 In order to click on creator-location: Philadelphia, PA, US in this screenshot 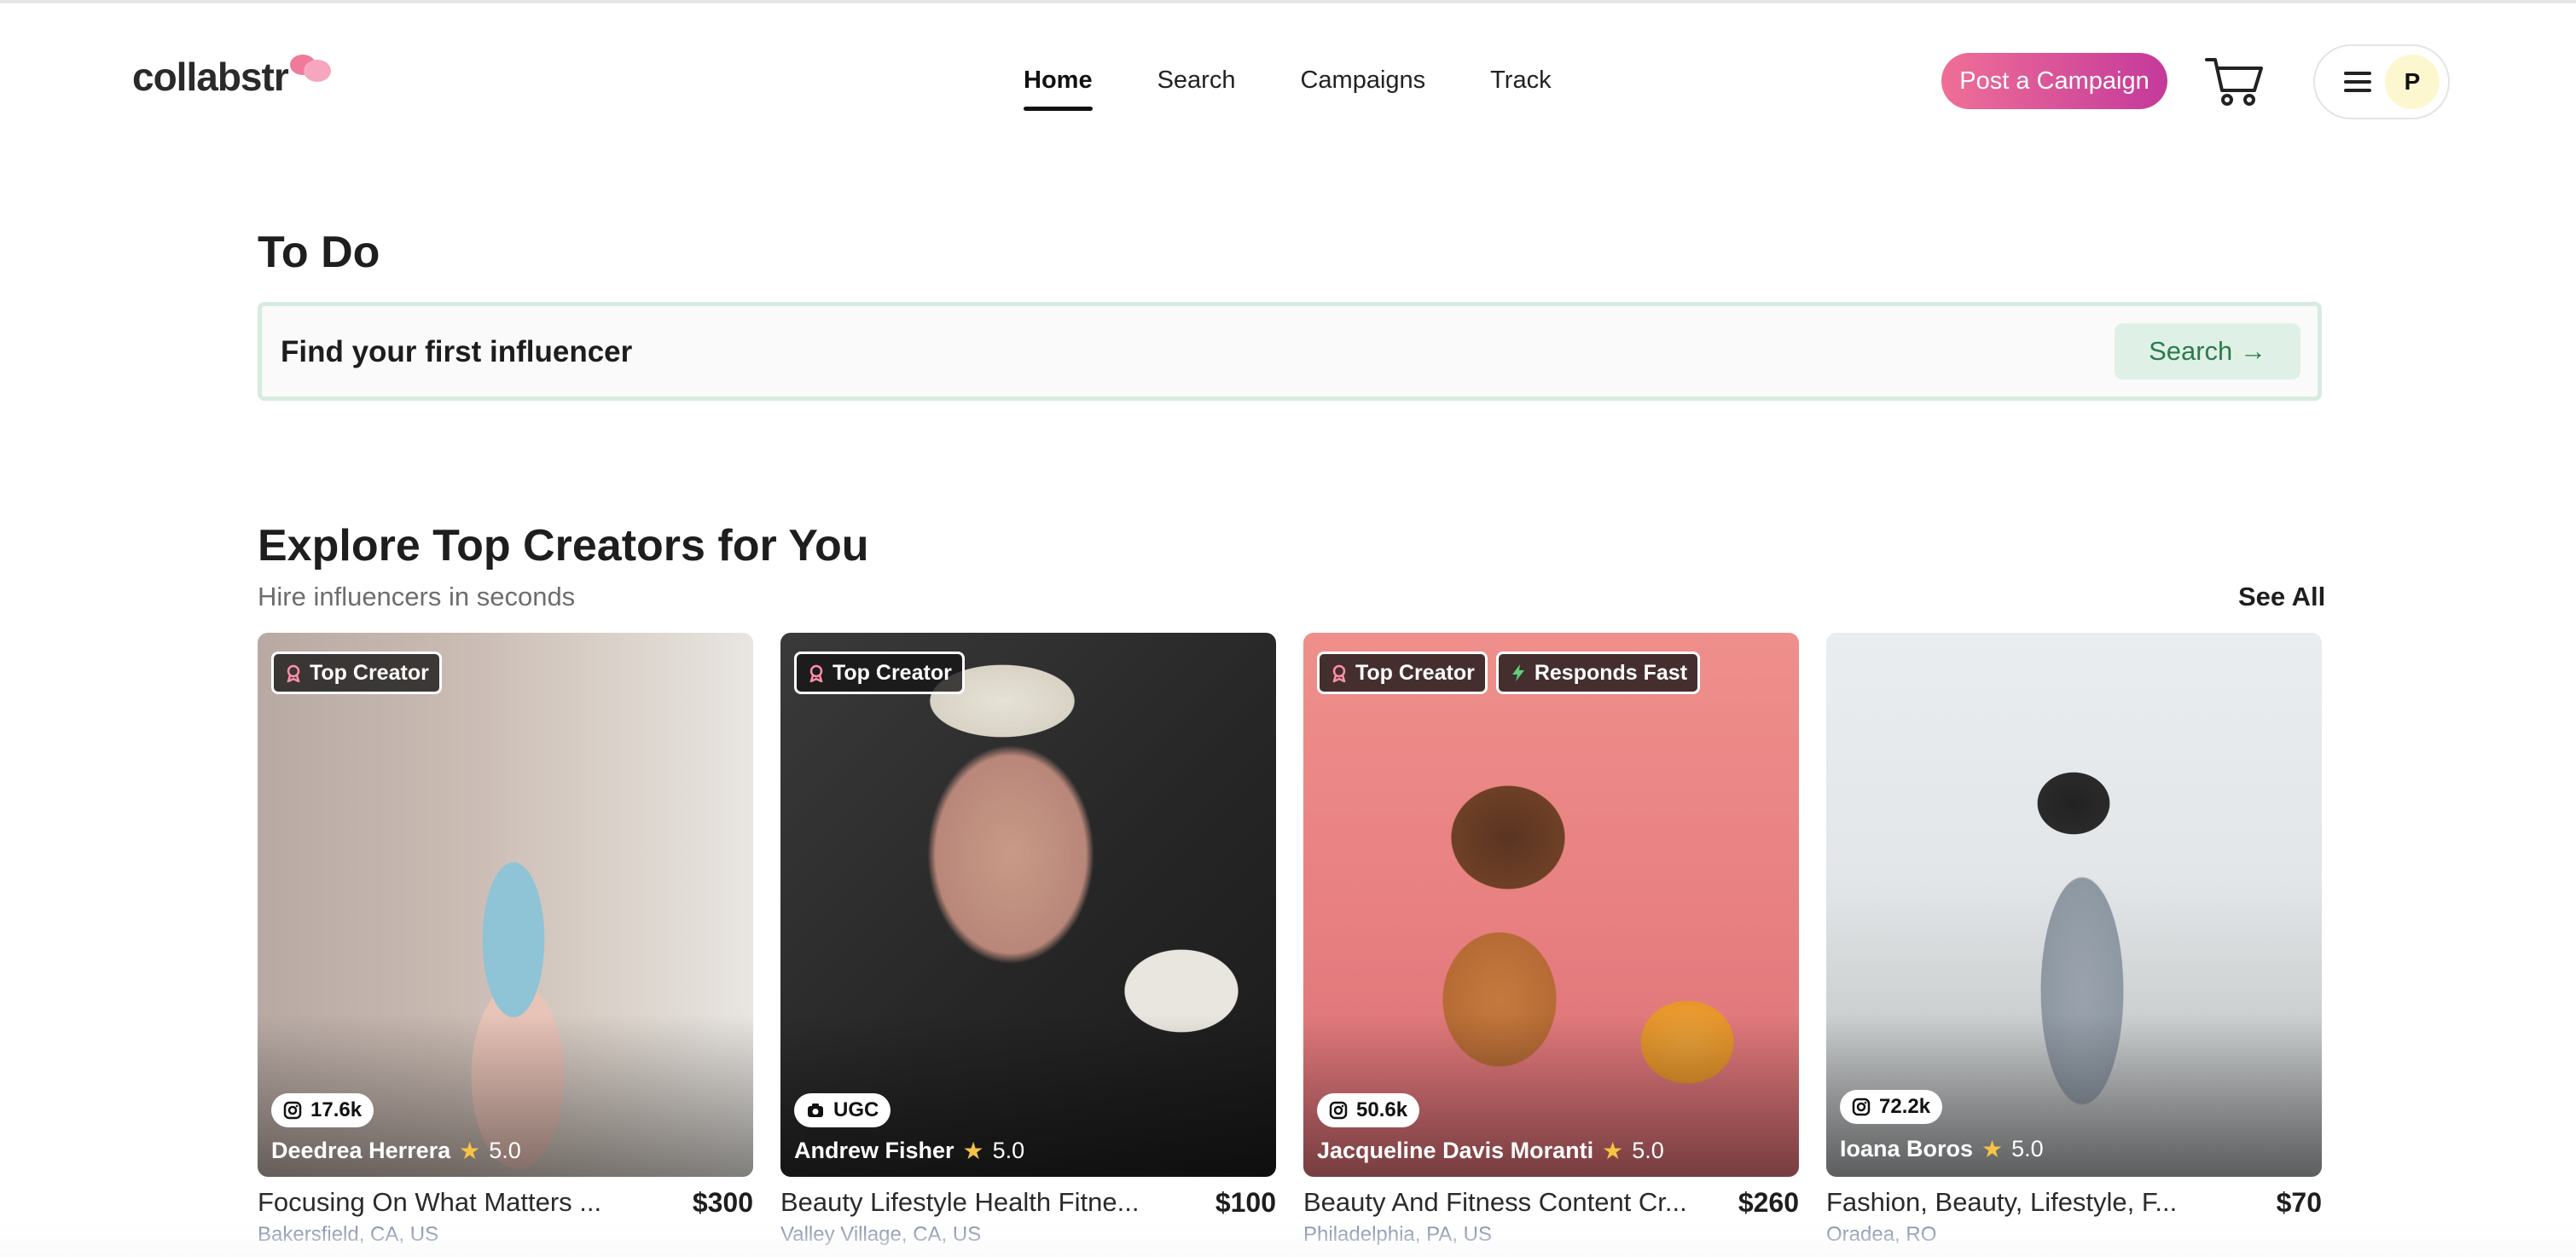, I will do `click(1398, 1234)`.